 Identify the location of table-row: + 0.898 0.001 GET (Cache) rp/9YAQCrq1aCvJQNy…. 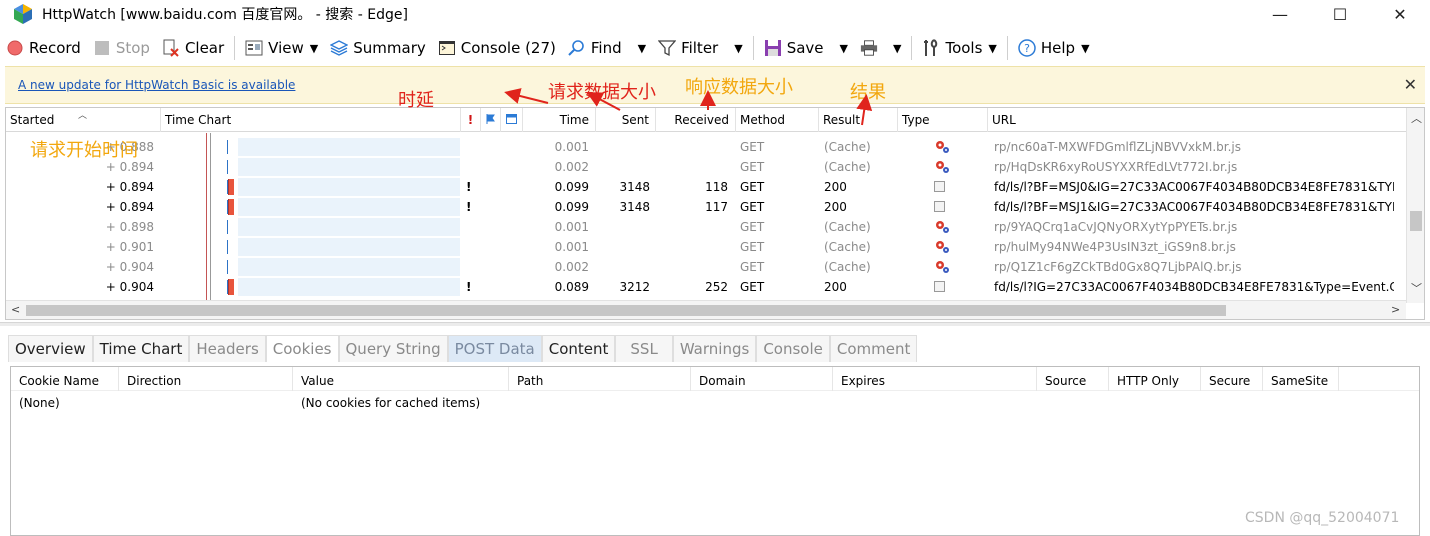
(706, 227).